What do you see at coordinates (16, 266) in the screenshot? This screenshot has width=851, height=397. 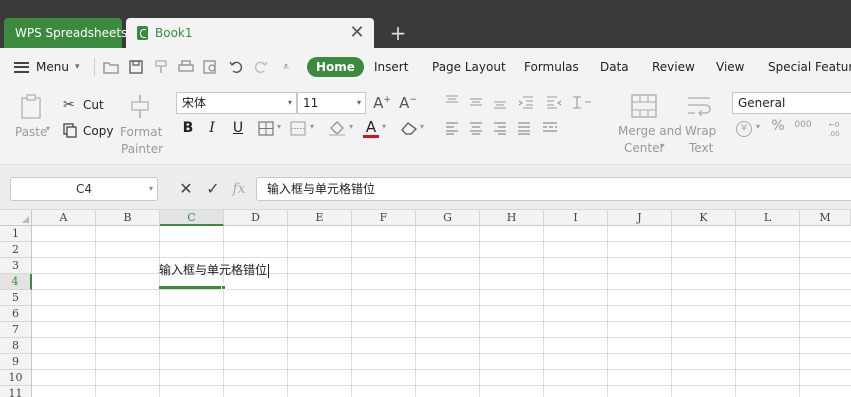 I see `row-header-3: 3` at bounding box center [16, 266].